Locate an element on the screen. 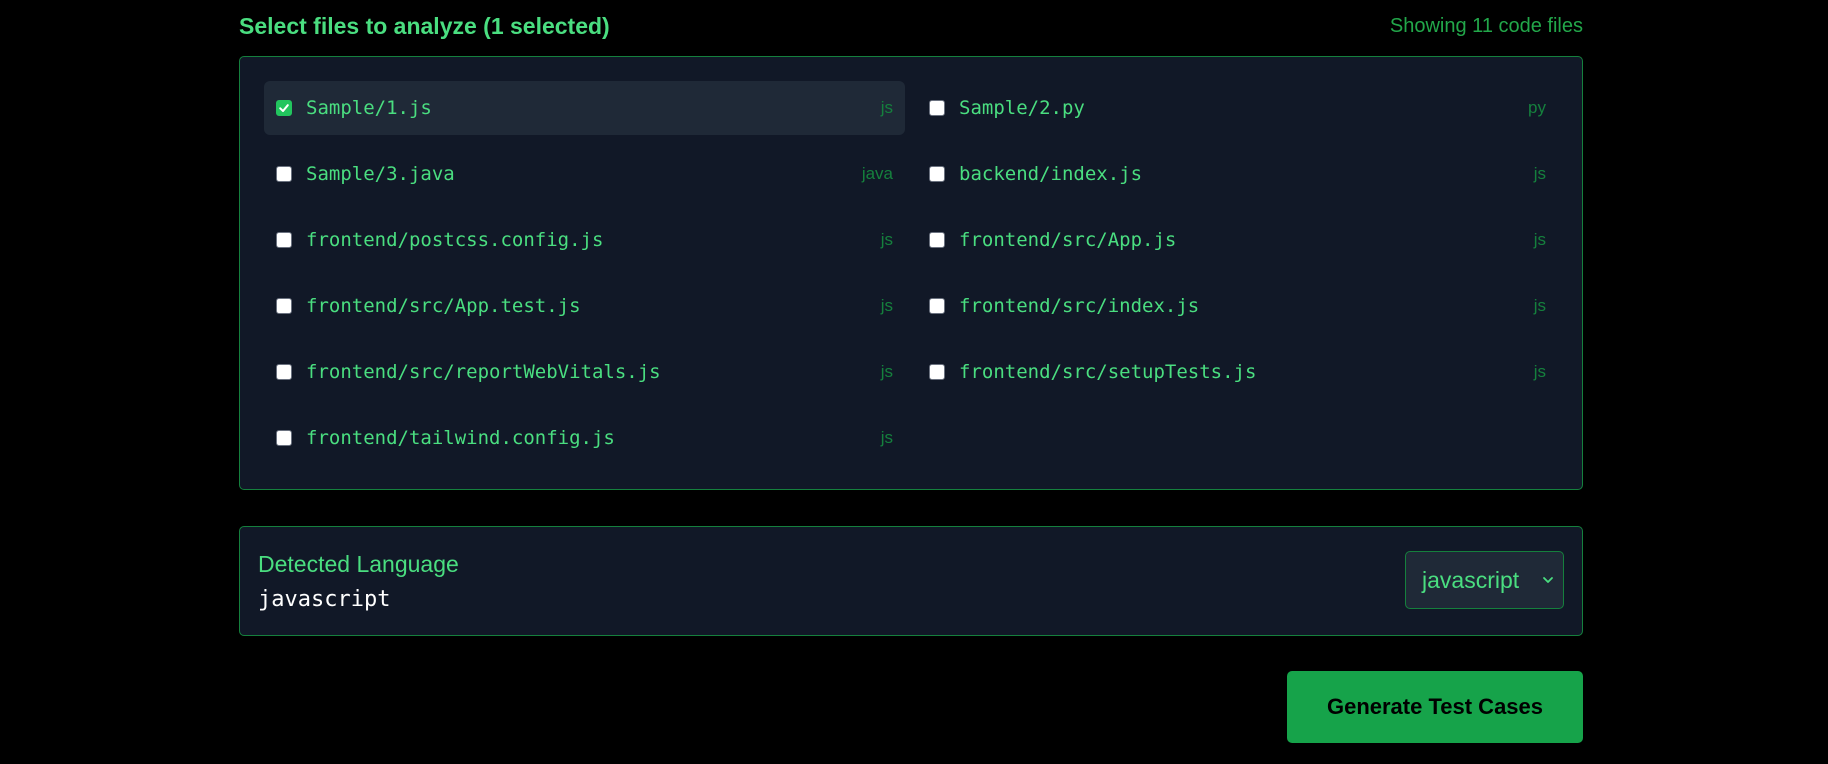  file-path: frontend/postcss.config.js is located at coordinates (455, 240).